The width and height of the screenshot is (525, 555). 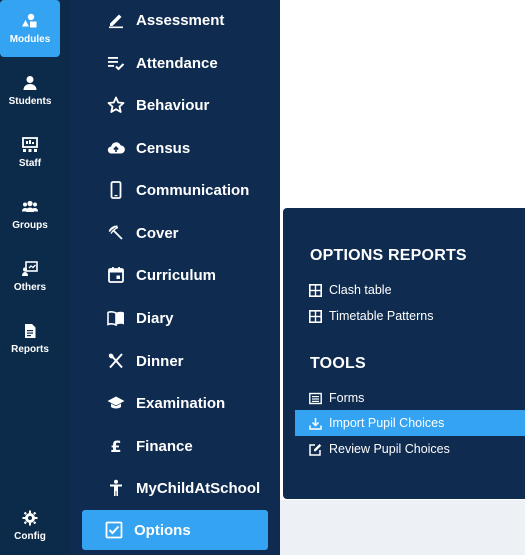 I want to click on list-icon, so click(x=316, y=398).